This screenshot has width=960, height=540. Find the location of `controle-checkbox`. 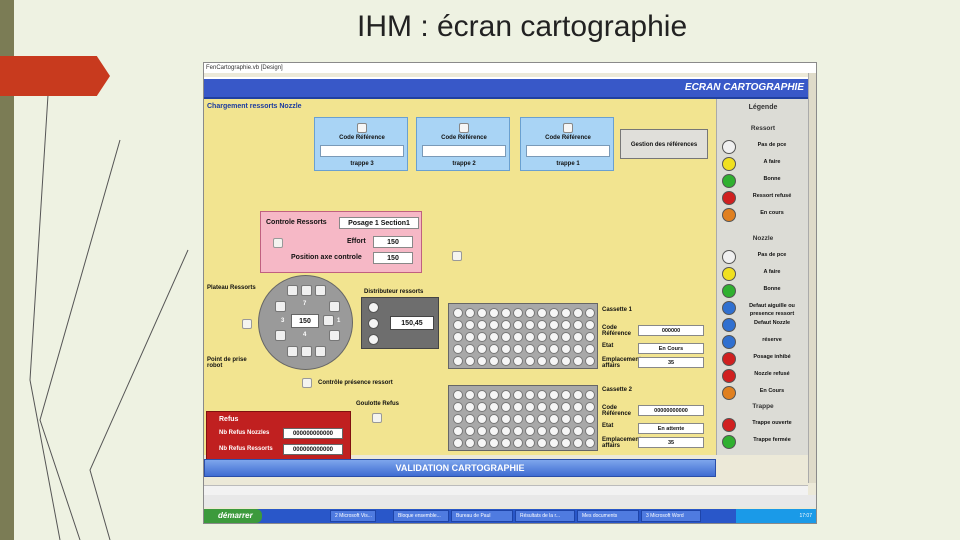

controle-checkbox is located at coordinates (278, 243).